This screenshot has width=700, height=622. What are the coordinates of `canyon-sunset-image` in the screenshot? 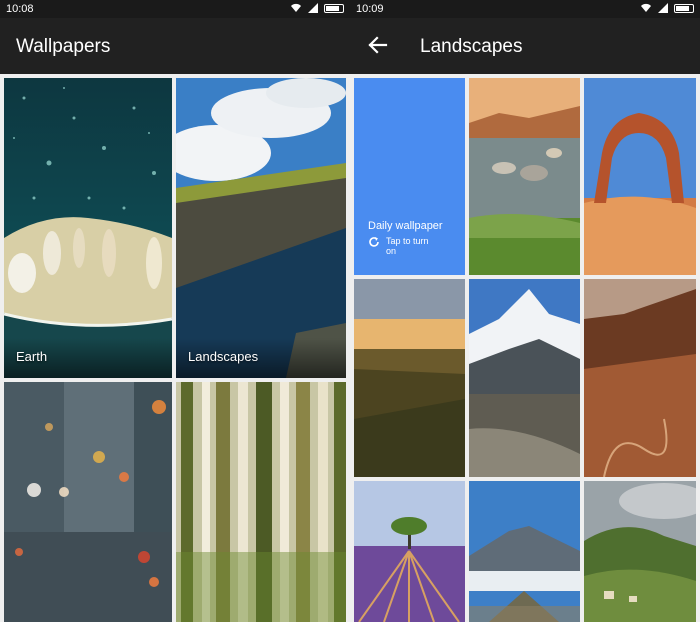 It's located at (409, 378).